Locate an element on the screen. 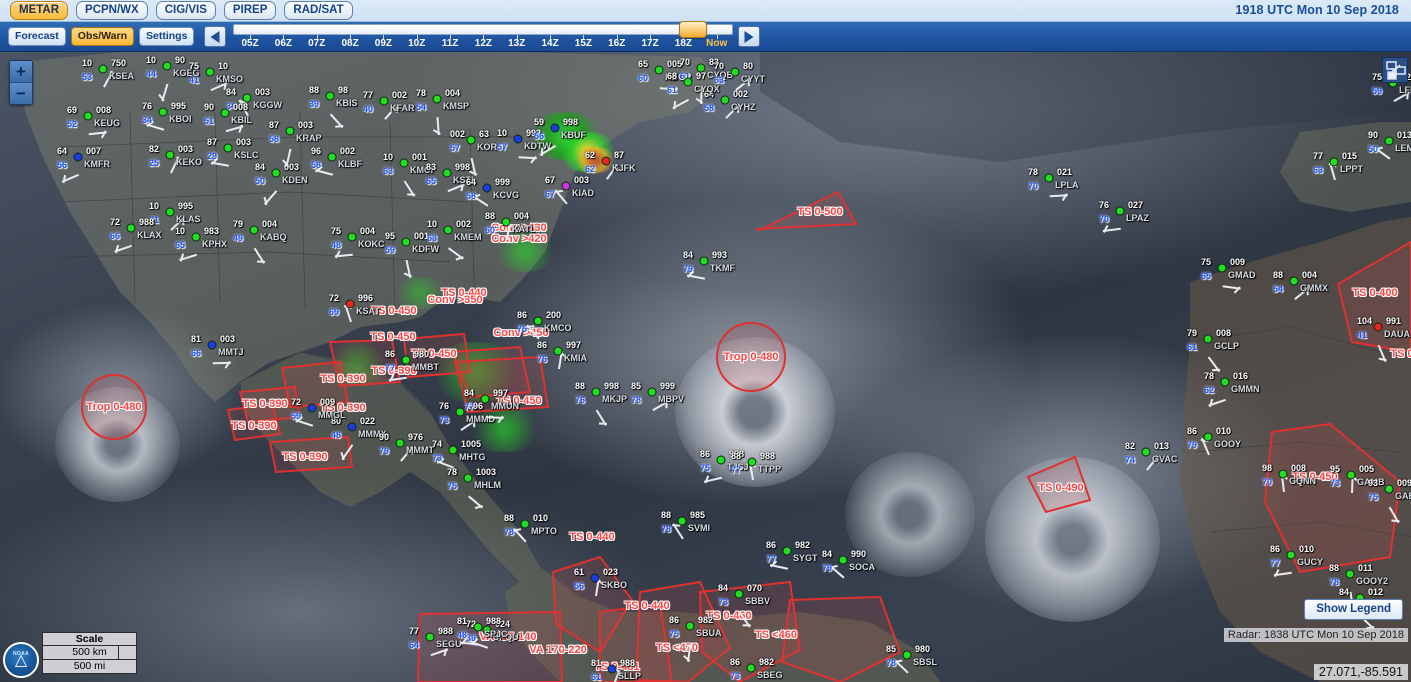 The height and width of the screenshot is (682, 1411). station-pressure: 016 is located at coordinates (1241, 376).